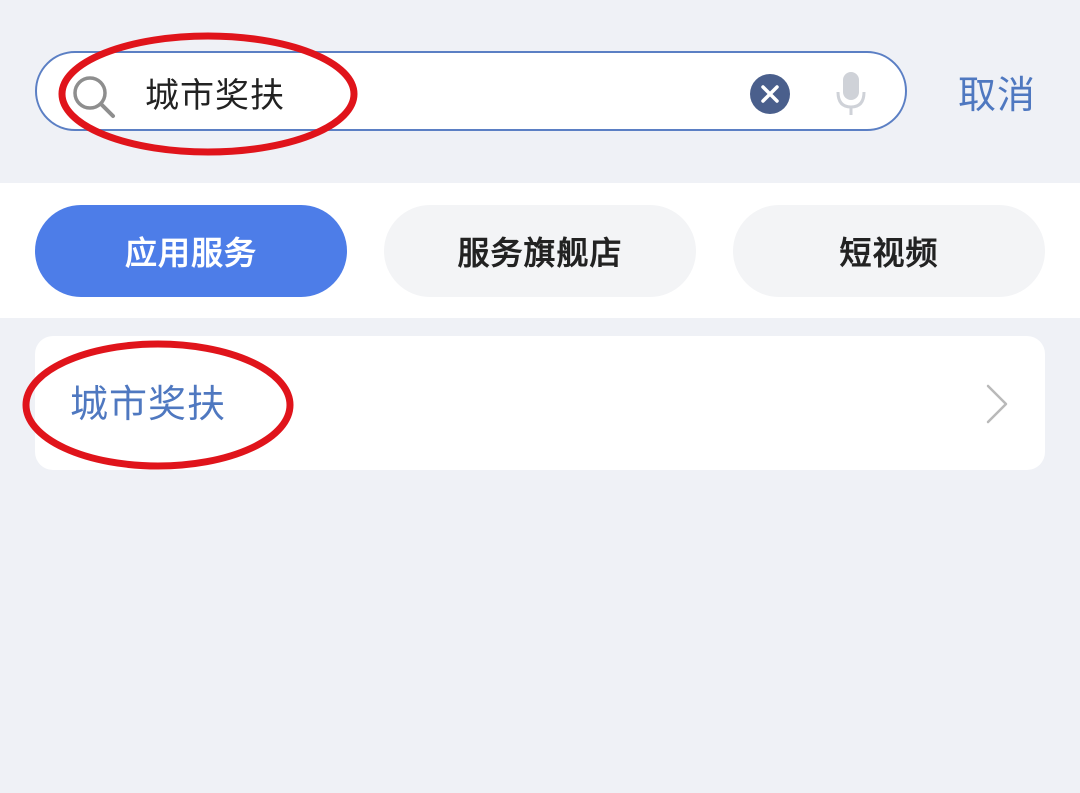 This screenshot has height=793, width=1080. I want to click on search-icon, so click(94, 97).